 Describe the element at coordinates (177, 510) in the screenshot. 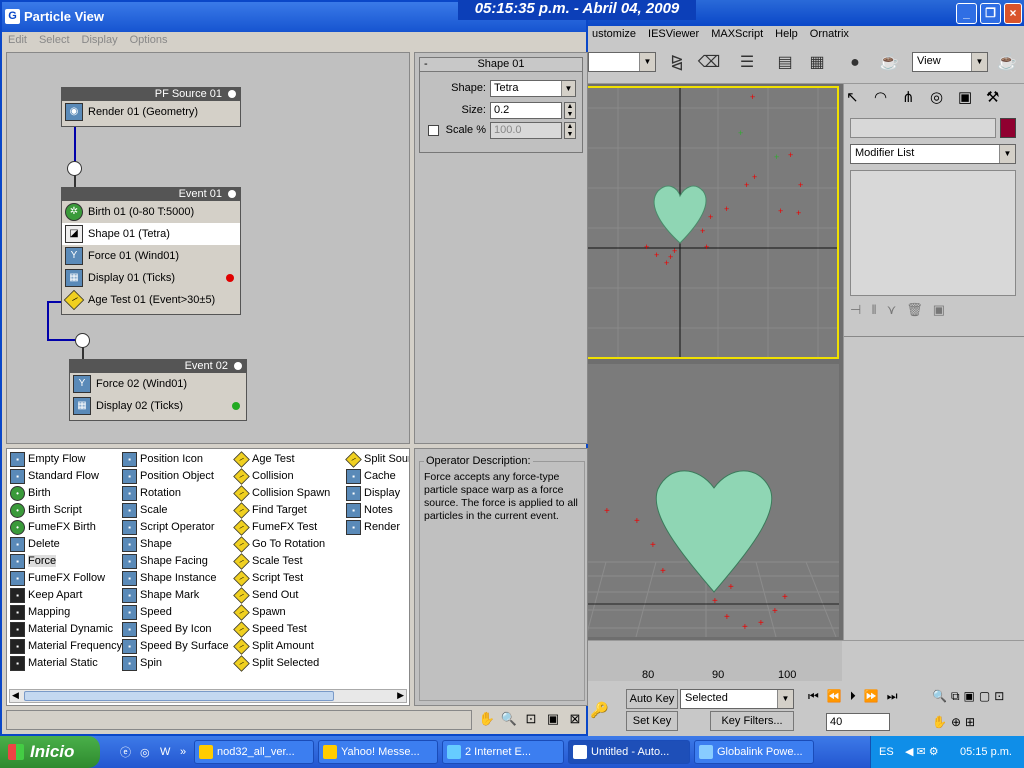

I see `depot-item: ▪ Scale` at that location.